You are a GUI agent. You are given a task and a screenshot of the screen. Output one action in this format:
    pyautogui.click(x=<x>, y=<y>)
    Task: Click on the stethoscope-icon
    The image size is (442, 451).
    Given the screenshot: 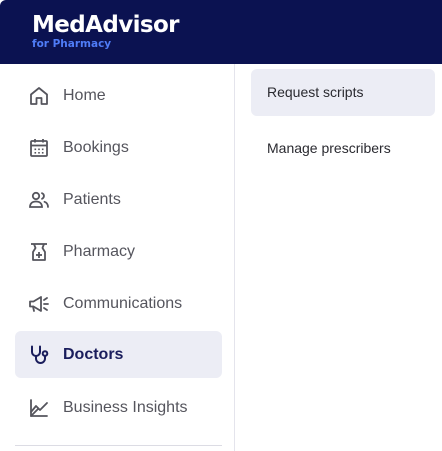 What is the action you would take?
    pyautogui.click(x=39, y=355)
    